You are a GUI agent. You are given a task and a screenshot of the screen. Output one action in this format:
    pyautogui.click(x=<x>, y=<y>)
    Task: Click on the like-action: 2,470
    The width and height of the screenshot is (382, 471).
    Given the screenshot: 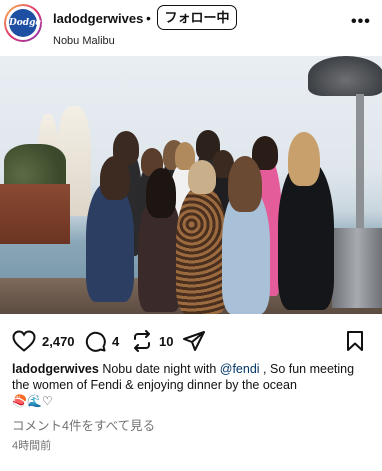 What is the action you would take?
    pyautogui.click(x=43, y=341)
    